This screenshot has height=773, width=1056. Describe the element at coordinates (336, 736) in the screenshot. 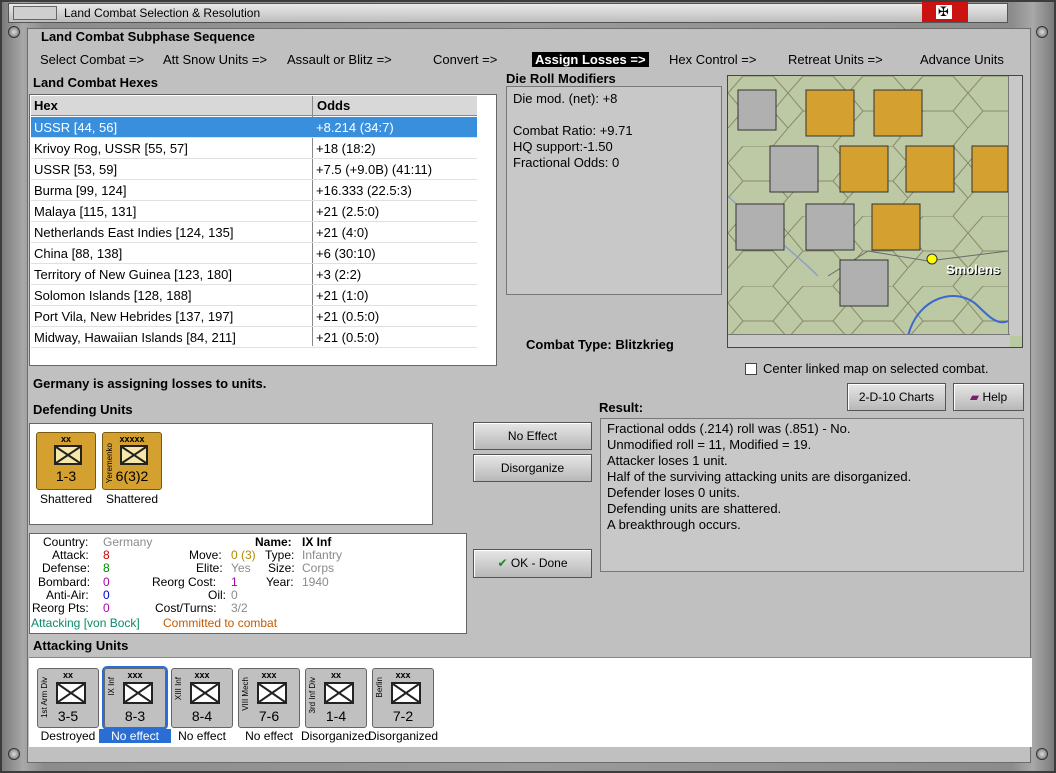

I see `unit-status: Disorganized` at that location.